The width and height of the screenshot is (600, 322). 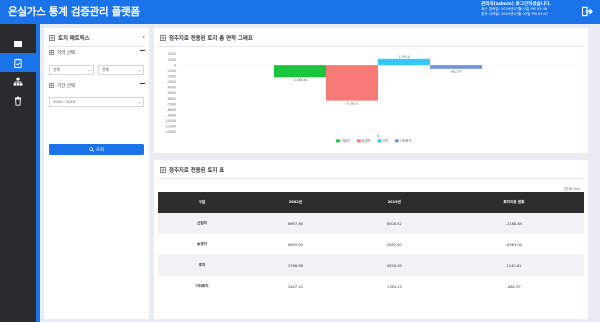 I want to click on sidebar-item-verification, so click(x=18, y=62).